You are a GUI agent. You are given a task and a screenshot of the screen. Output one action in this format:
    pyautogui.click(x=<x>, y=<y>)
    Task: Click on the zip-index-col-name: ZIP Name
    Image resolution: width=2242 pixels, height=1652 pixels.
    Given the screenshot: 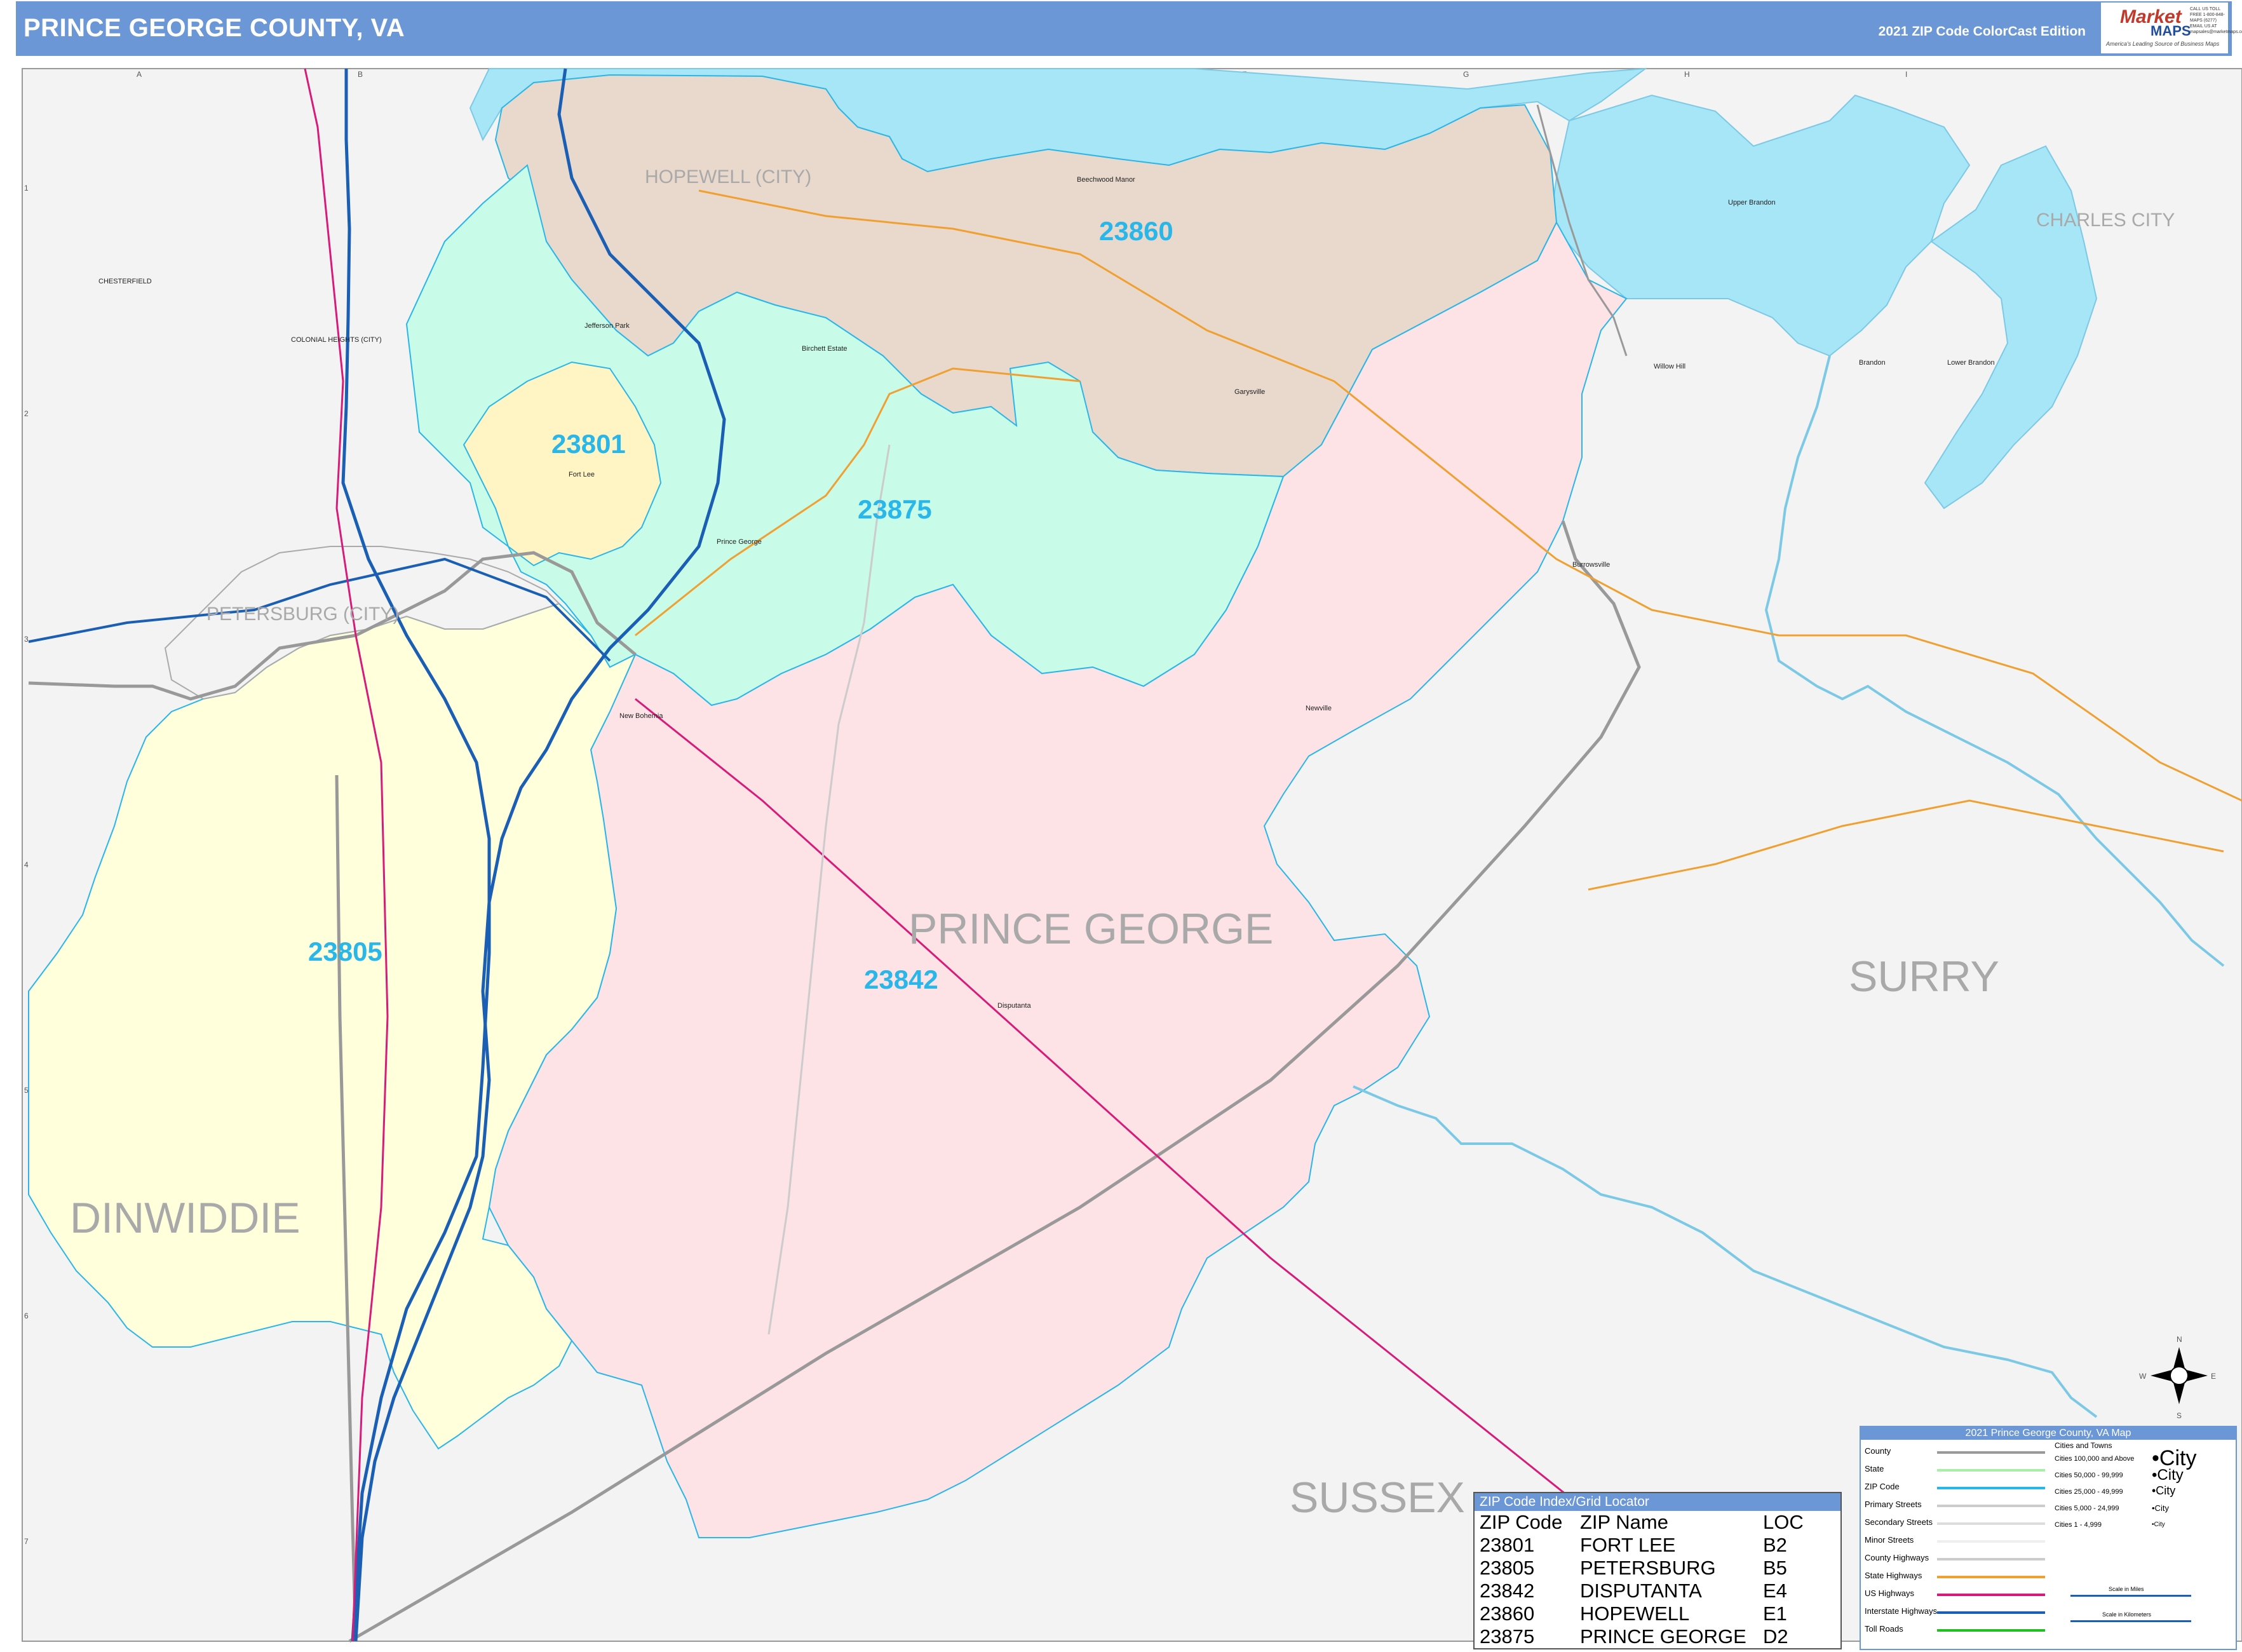 What is the action you would take?
    pyautogui.click(x=1624, y=1522)
    